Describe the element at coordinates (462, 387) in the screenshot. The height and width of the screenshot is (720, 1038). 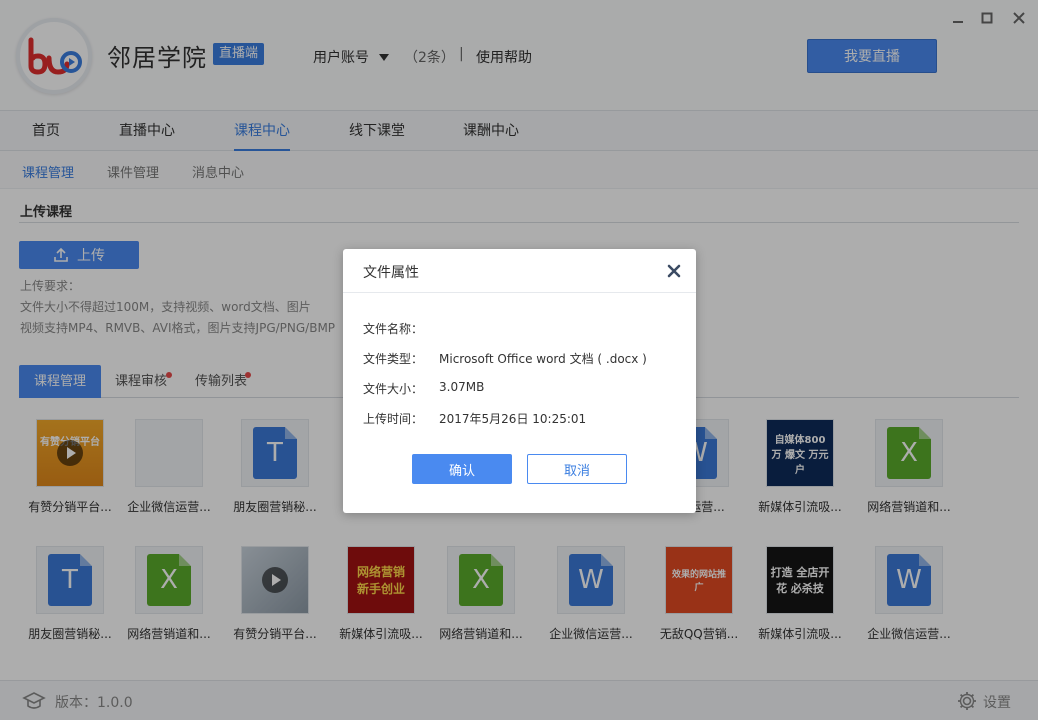
I see `file-size-value: 3.07MB` at that location.